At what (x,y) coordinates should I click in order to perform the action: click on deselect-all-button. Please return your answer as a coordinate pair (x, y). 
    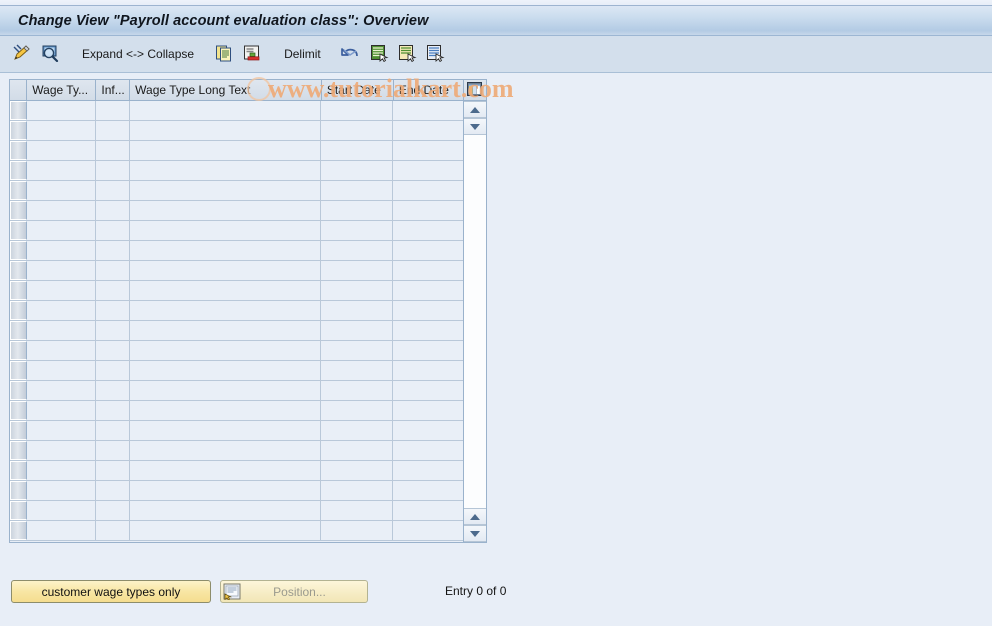
    Looking at the image, I should click on (408, 54).